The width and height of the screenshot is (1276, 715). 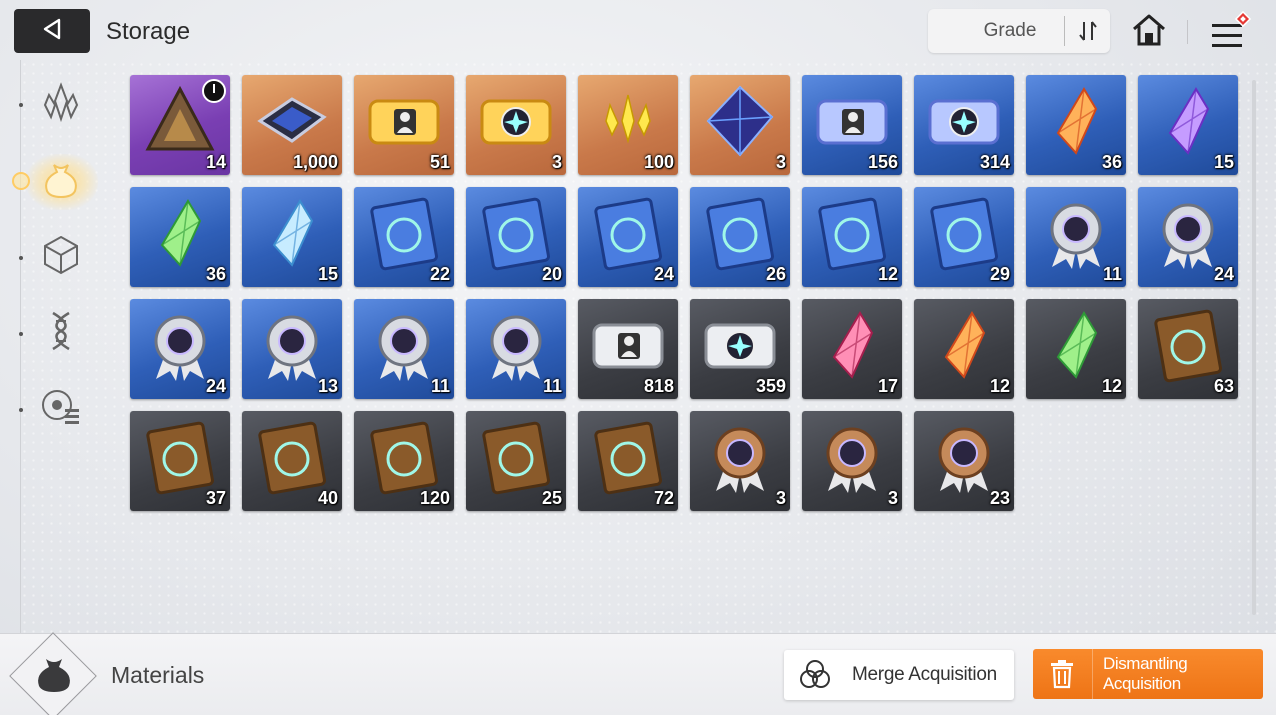 I want to click on brown-book-swords-icon, so click(x=1188, y=345).